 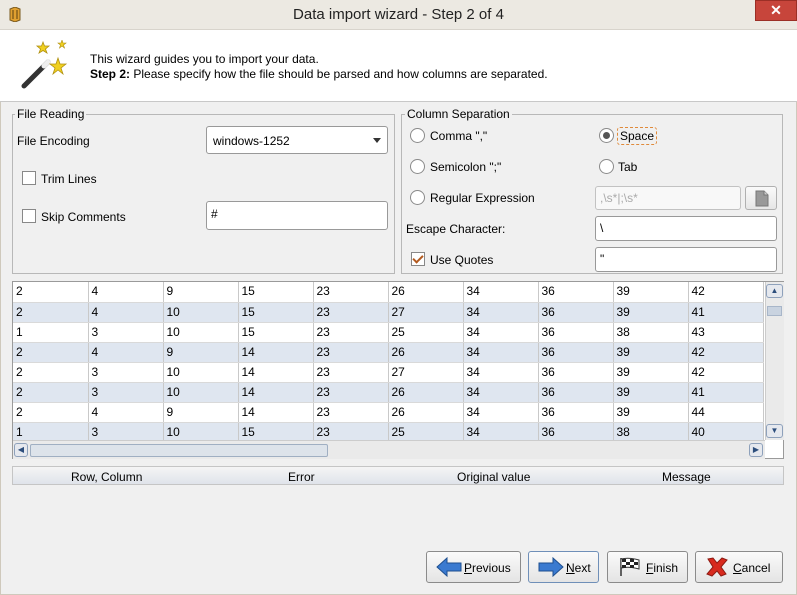 I want to click on quote-character-input: ", so click(x=686, y=259).